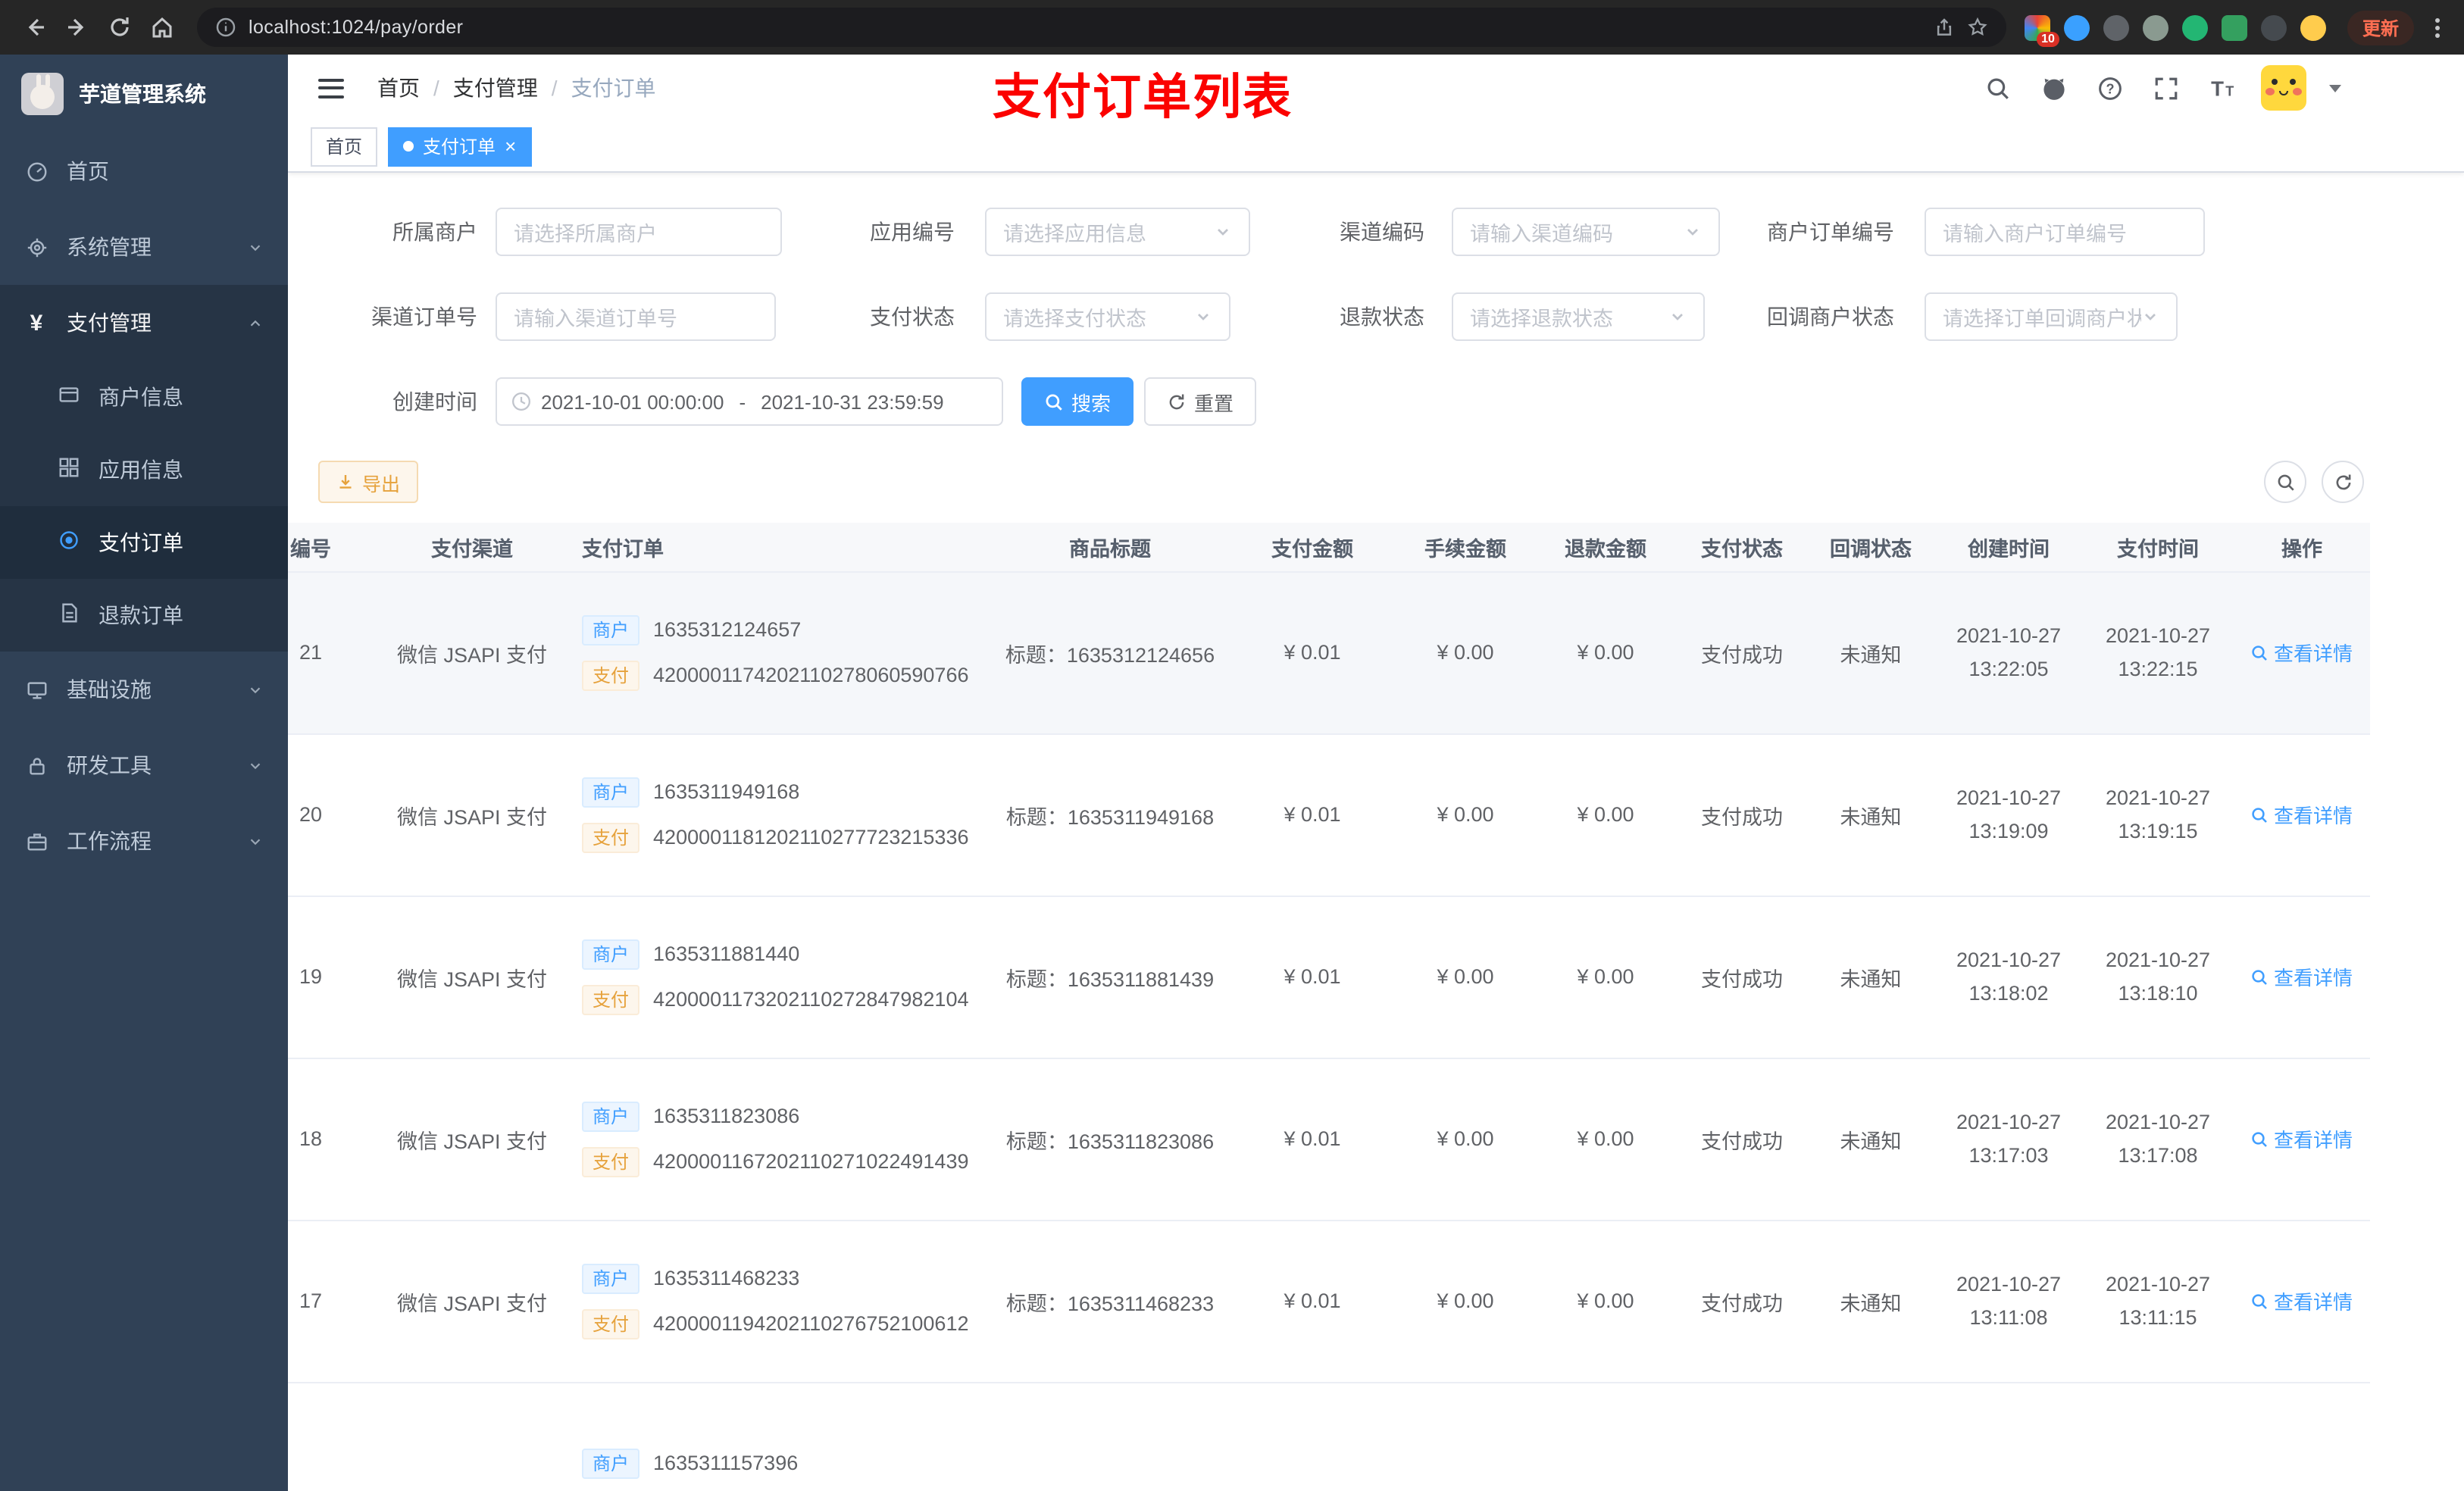 The width and height of the screenshot is (2464, 1491). Describe the element at coordinates (2335, 88) in the screenshot. I see `user-menu-caret-icon` at that location.